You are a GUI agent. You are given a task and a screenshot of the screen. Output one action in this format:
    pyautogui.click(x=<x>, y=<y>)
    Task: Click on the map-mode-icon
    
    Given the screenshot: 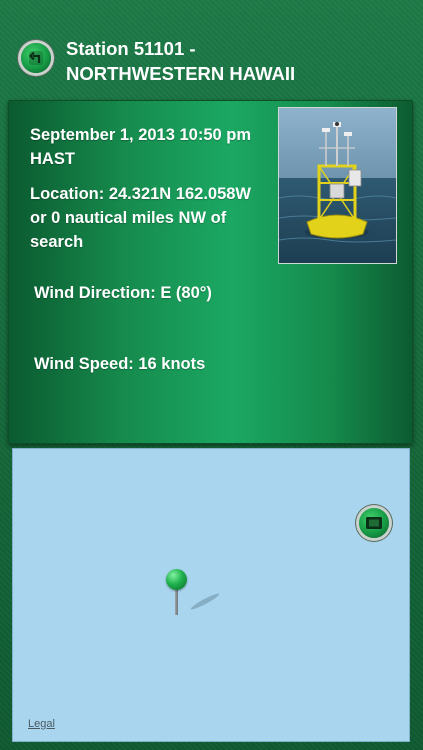 What is the action you would take?
    pyautogui.click(x=374, y=523)
    